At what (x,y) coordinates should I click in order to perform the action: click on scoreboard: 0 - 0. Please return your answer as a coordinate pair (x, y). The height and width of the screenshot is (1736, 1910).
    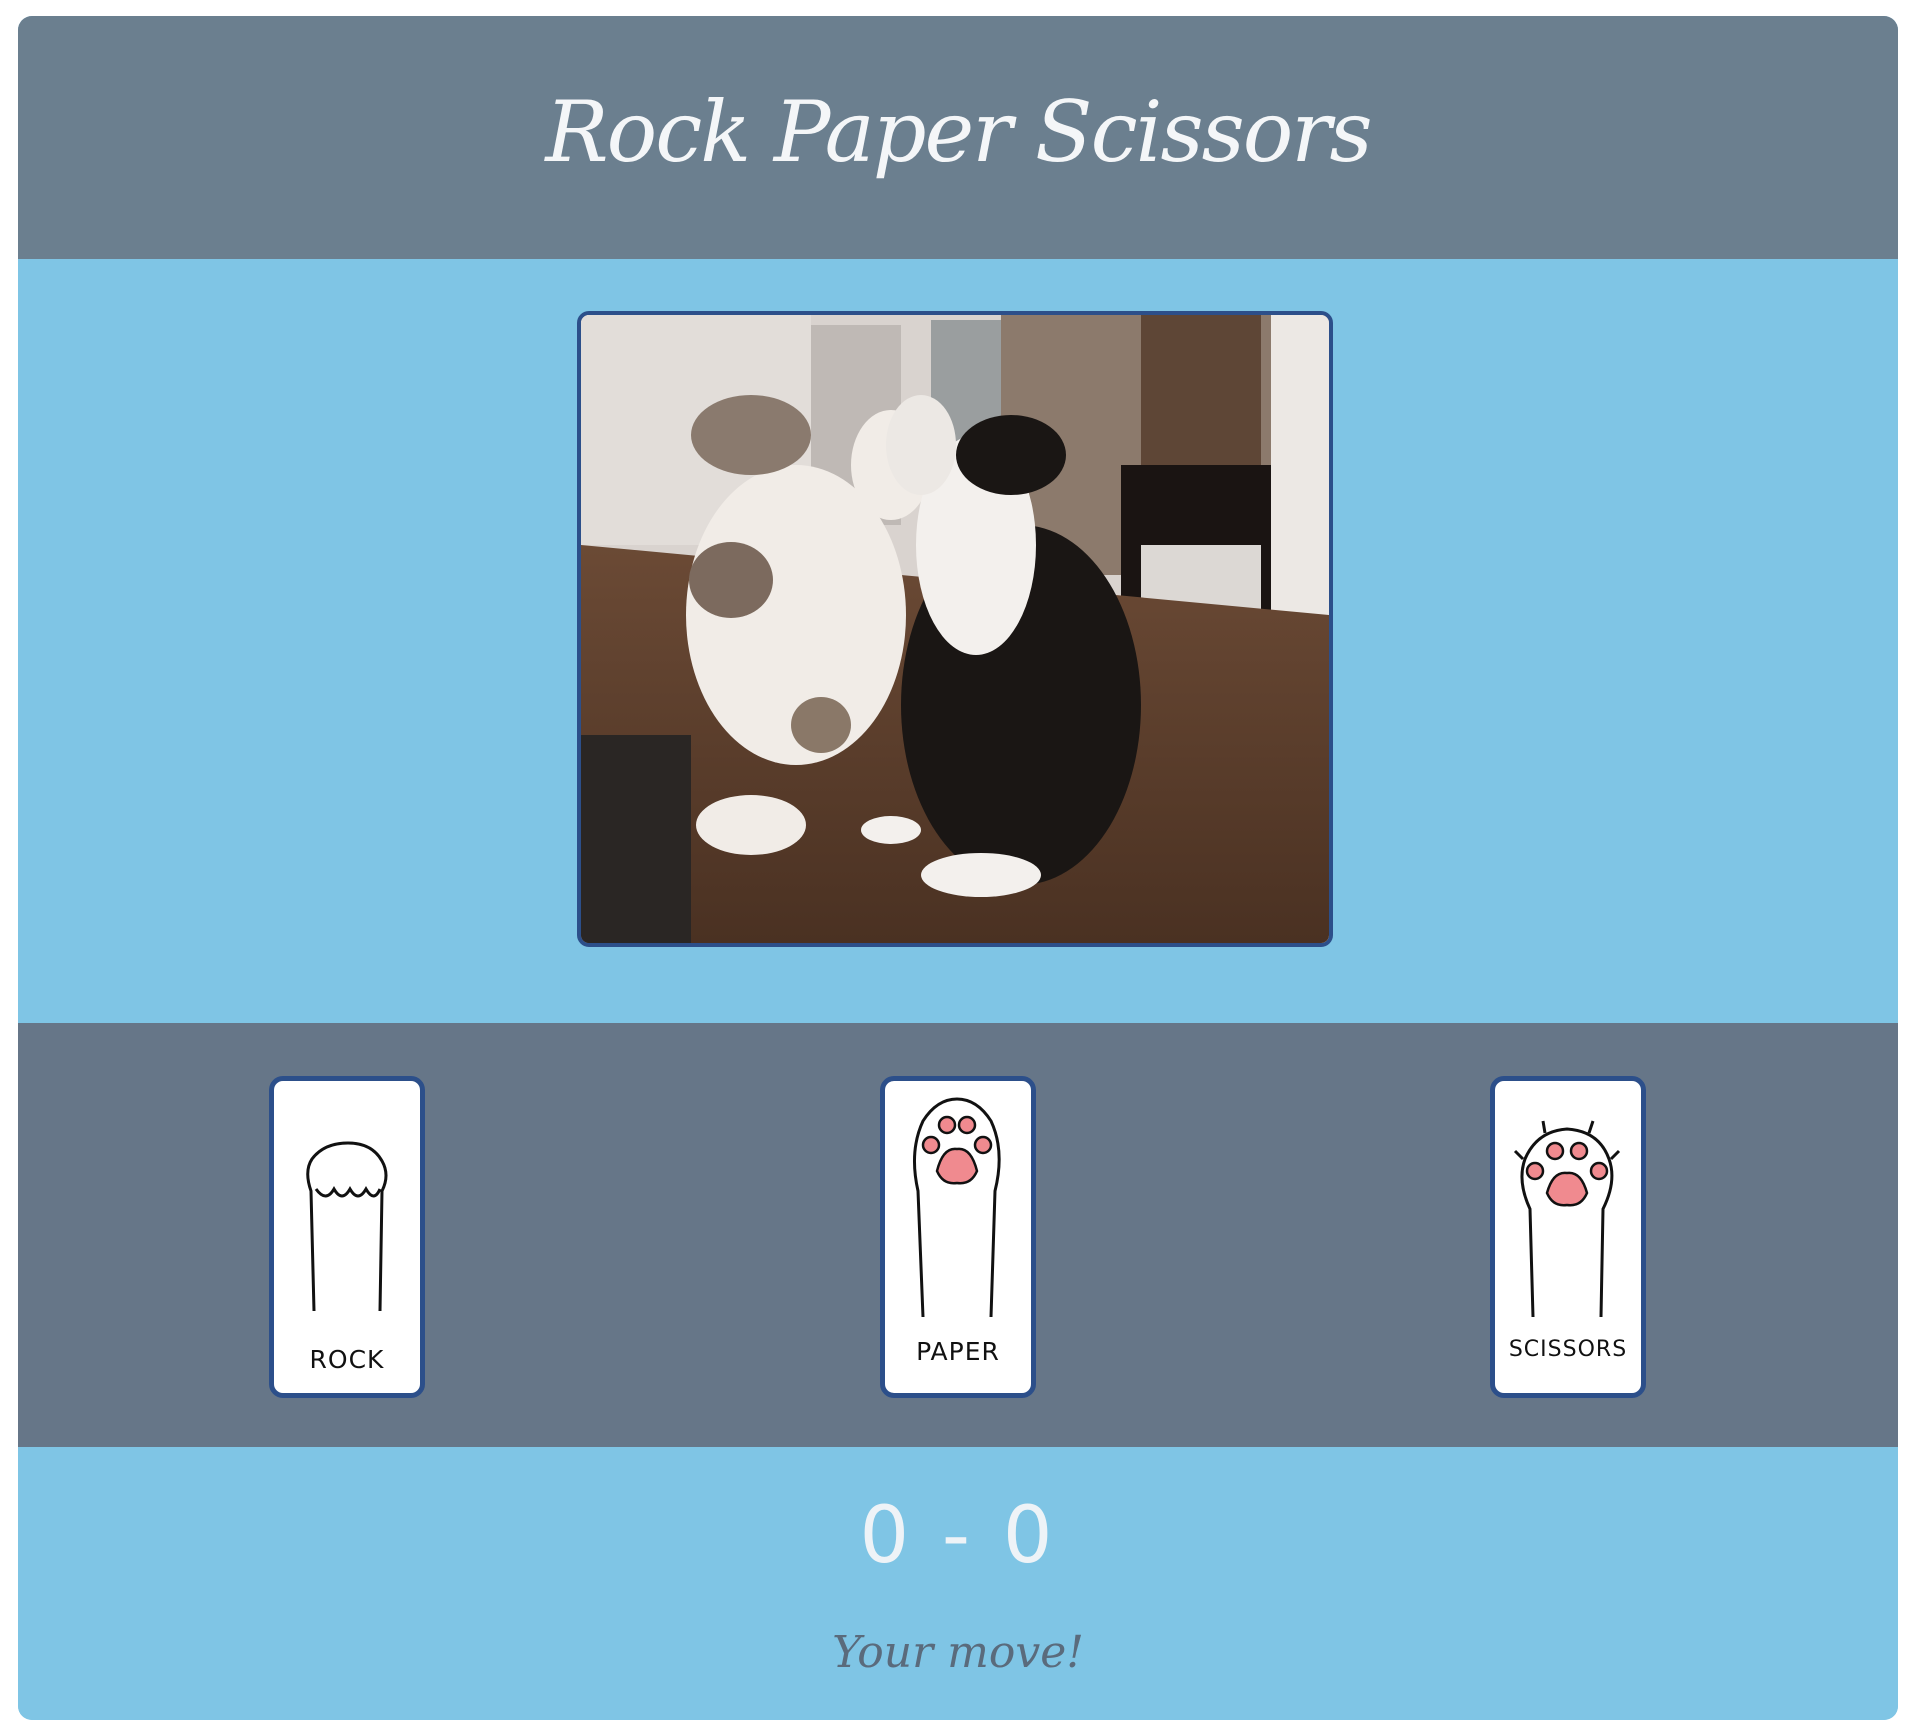
    Looking at the image, I should click on (958, 1536).